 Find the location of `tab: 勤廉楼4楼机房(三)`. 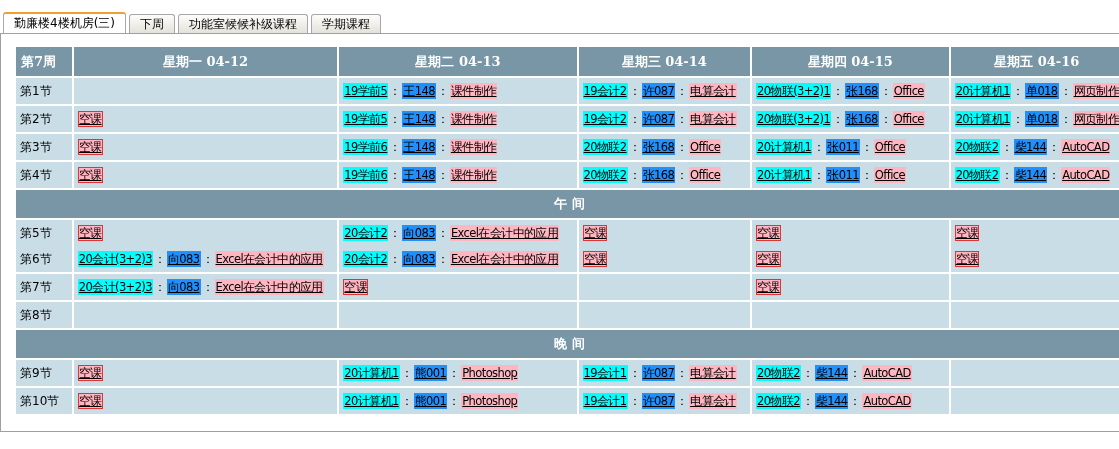

tab: 勤廉楼4楼机房(三) is located at coordinates (64, 22).